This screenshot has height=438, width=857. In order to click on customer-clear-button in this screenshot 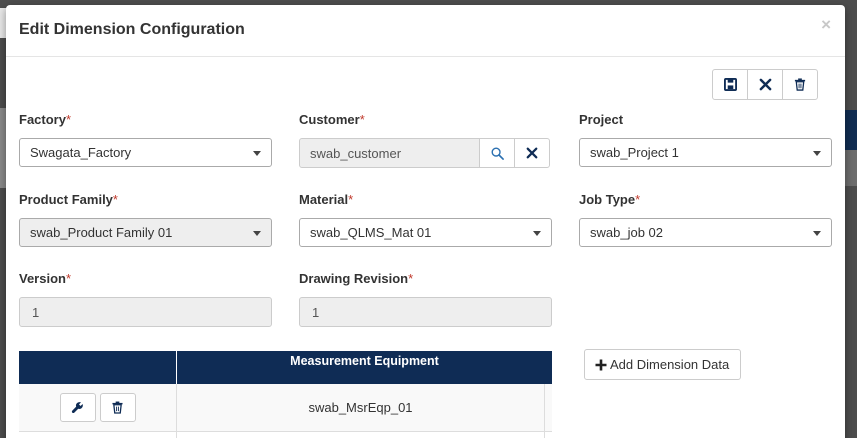, I will do `click(532, 153)`.